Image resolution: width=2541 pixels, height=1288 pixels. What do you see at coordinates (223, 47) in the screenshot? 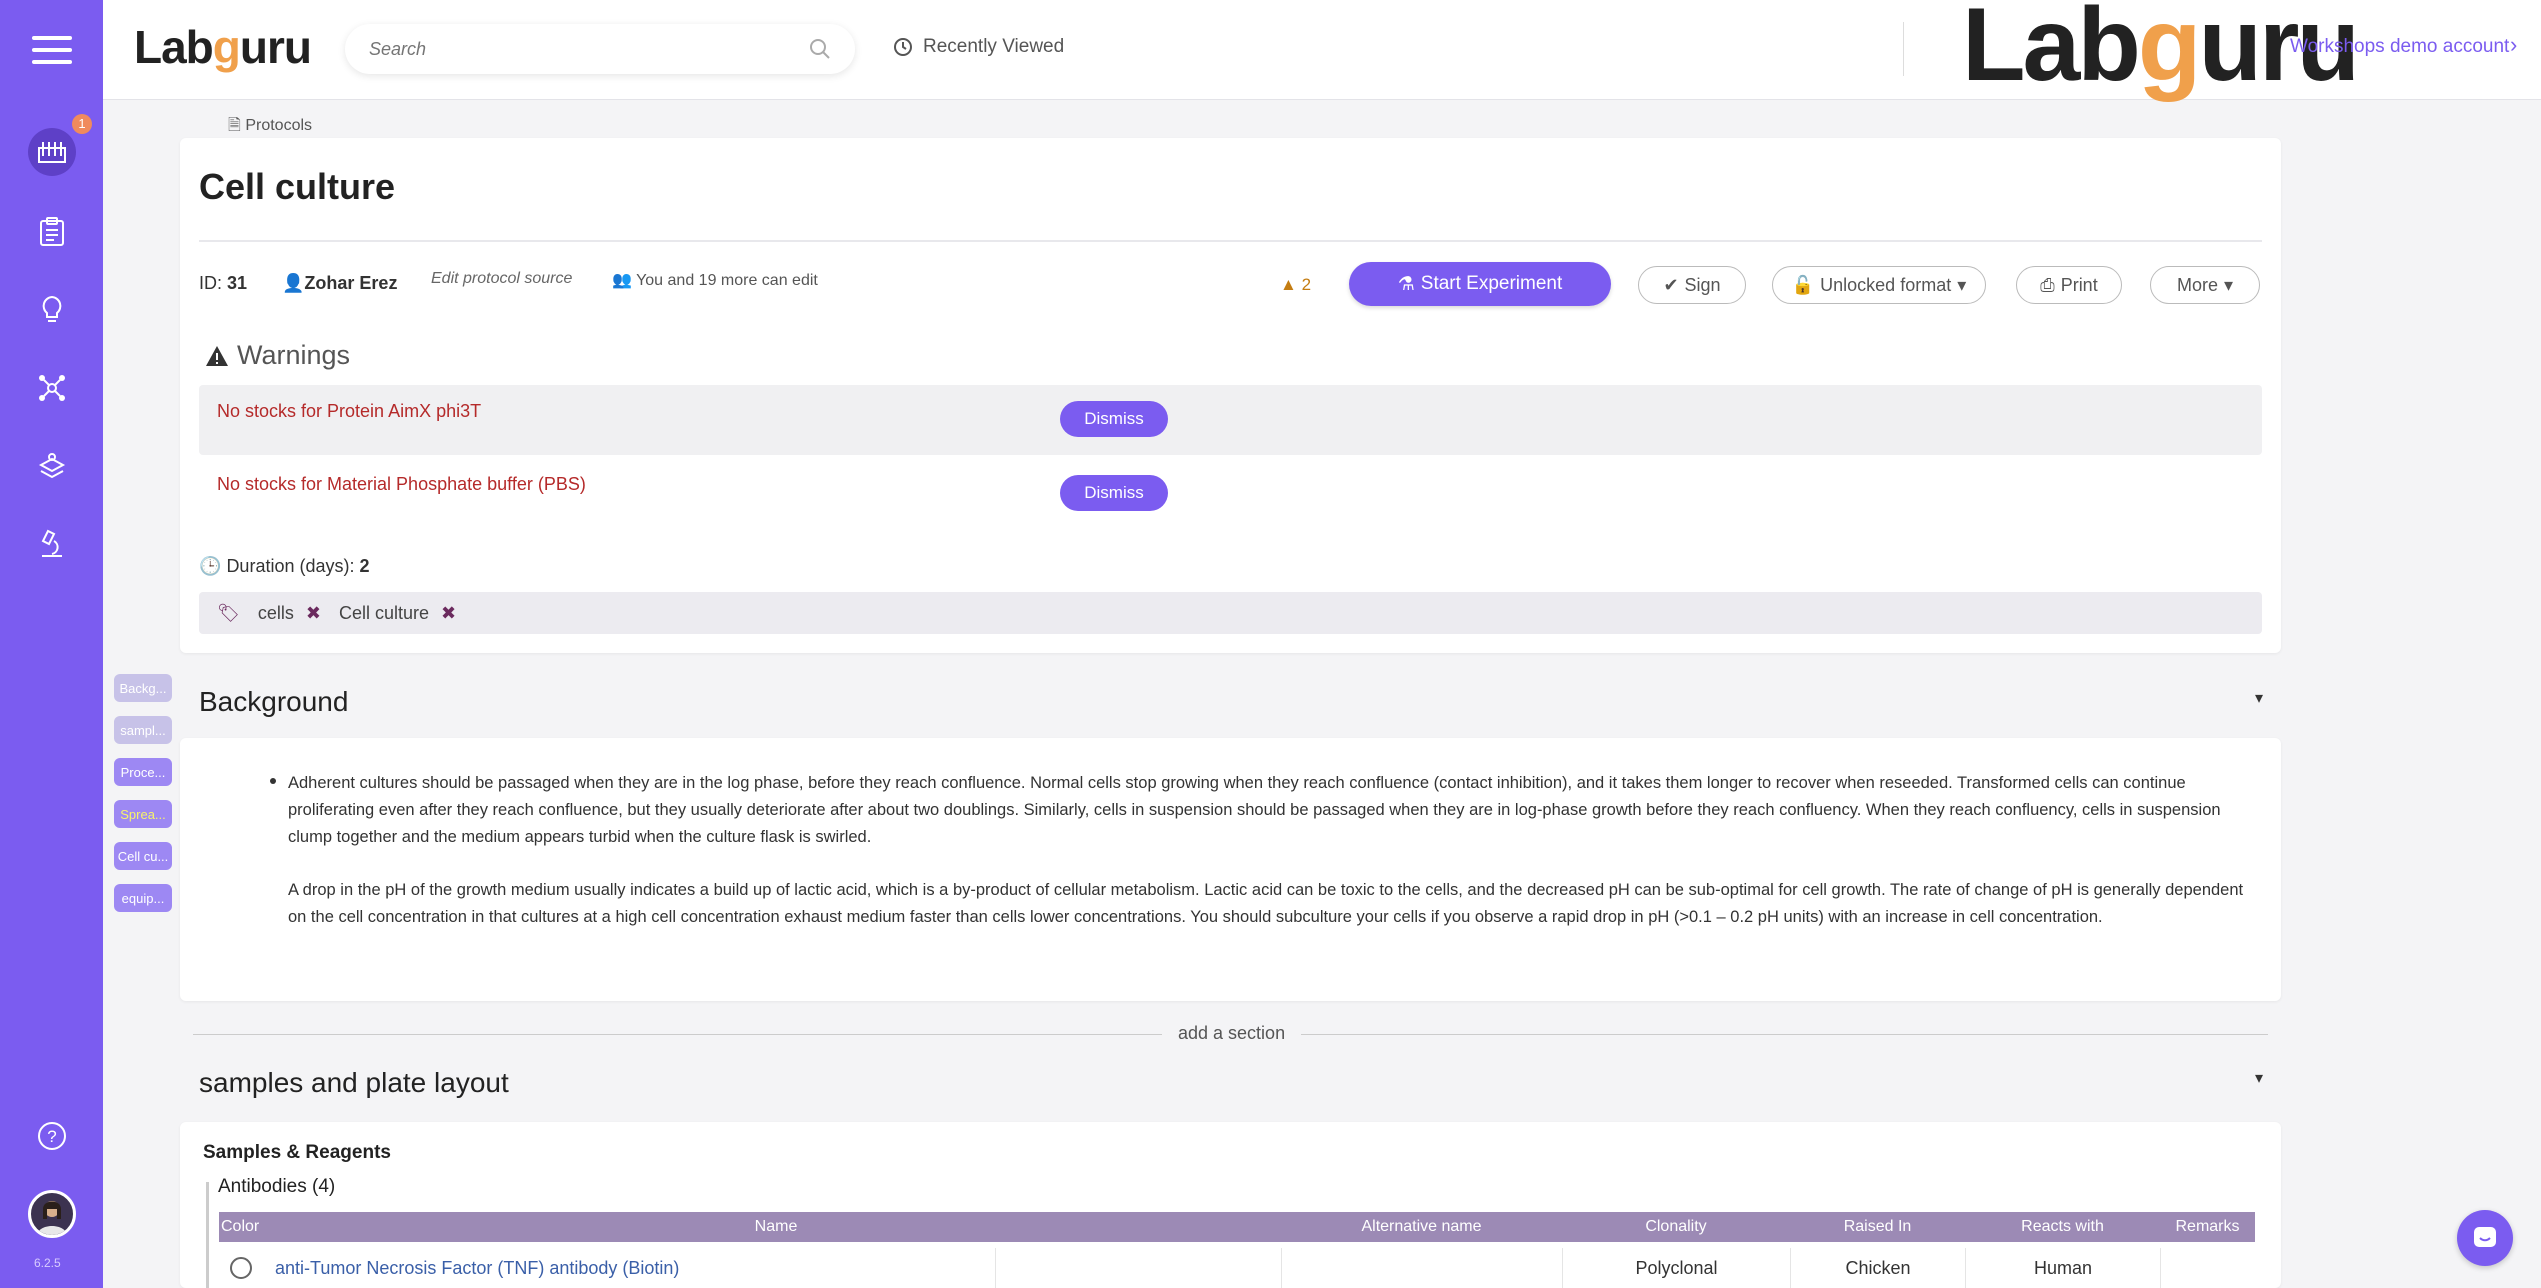
I see `app-logo: Labguru` at bounding box center [223, 47].